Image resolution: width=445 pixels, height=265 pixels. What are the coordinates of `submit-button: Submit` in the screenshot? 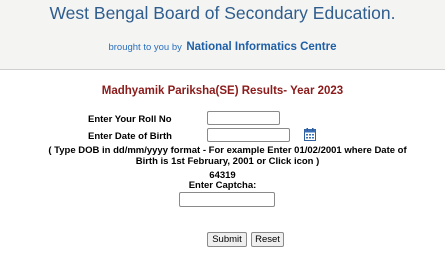 It's located at (227, 239).